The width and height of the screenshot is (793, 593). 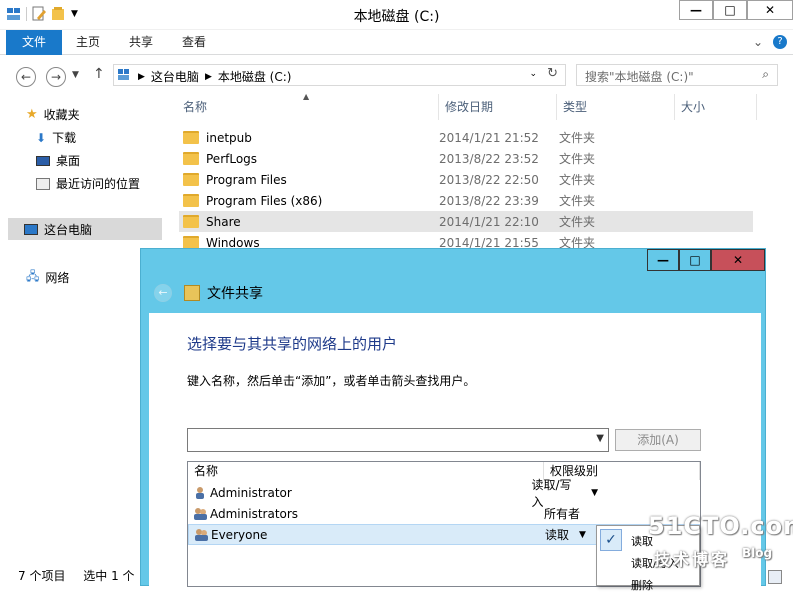 I want to click on nav-downloads-label: 下载, so click(x=64, y=138).